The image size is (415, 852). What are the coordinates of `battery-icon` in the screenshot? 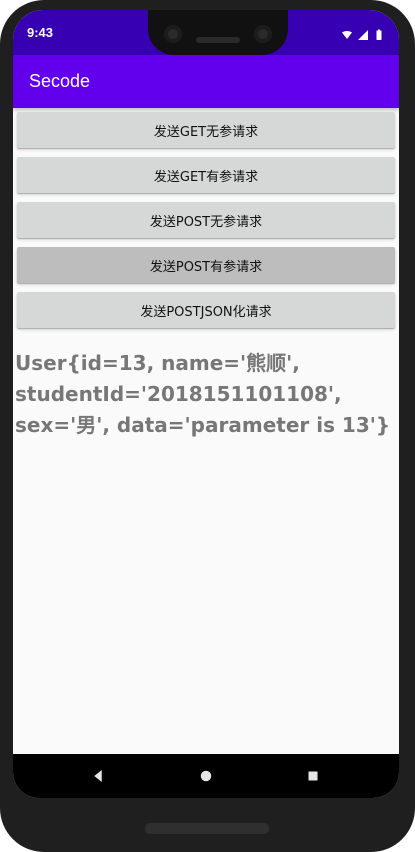 It's located at (379, 33).